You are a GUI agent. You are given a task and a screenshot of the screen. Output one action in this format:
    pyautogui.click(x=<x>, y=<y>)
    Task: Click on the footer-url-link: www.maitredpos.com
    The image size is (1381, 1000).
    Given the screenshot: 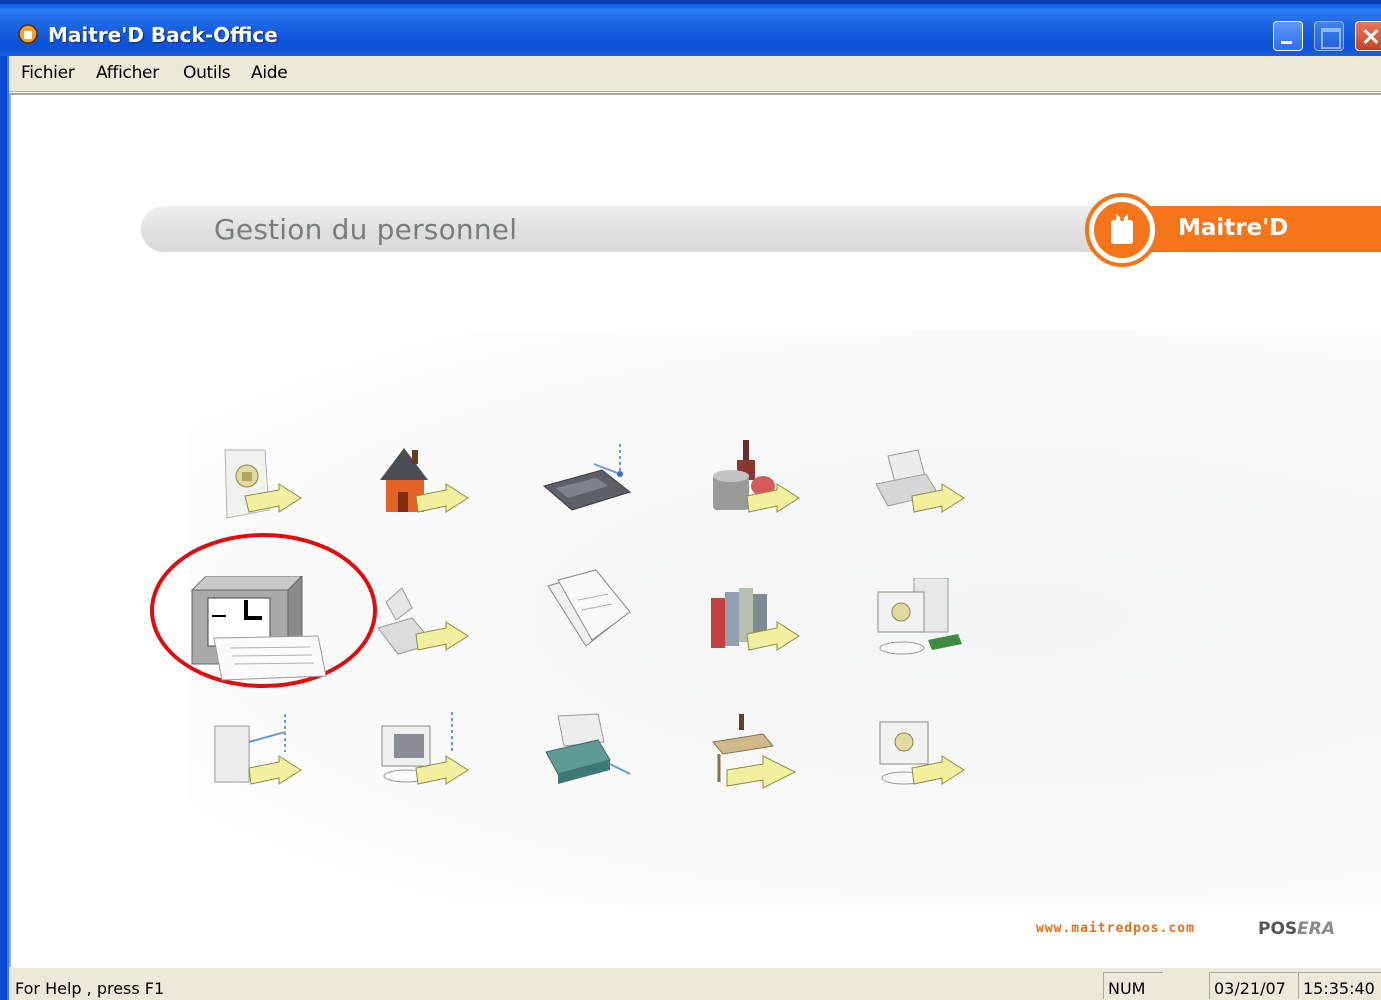 What is the action you would take?
    pyautogui.click(x=1115, y=928)
    